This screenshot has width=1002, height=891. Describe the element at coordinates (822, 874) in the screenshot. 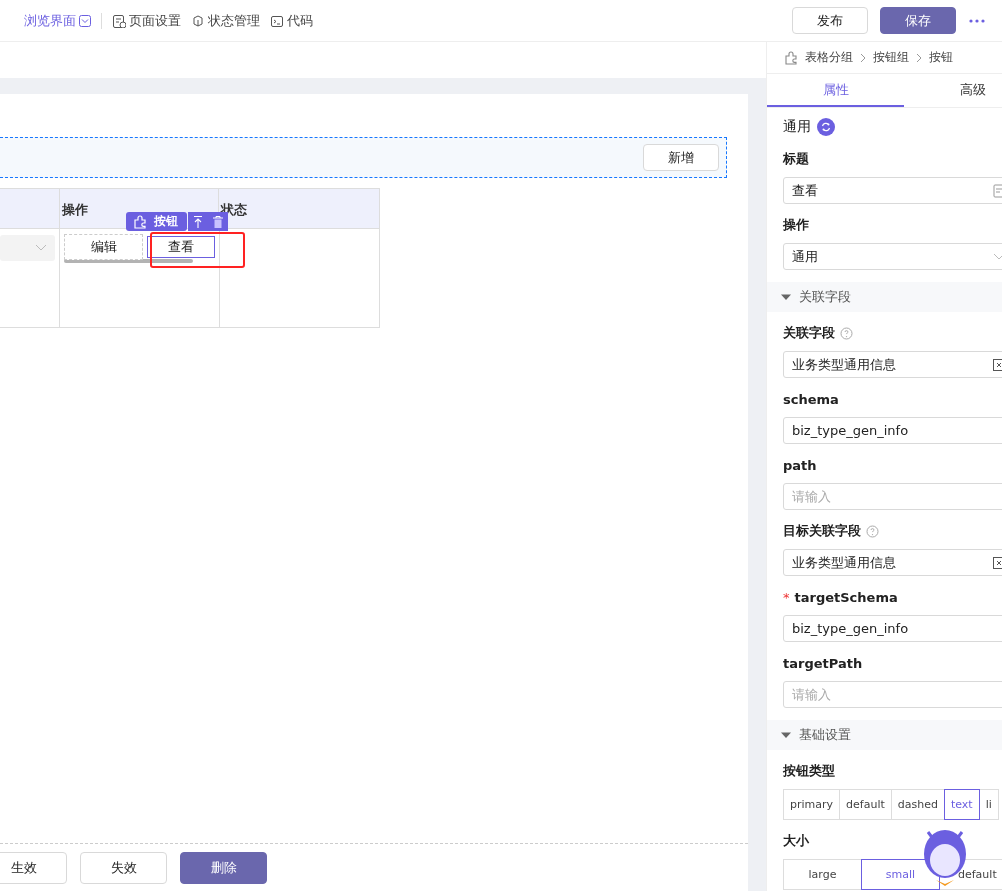

I see `segment-option: large` at that location.